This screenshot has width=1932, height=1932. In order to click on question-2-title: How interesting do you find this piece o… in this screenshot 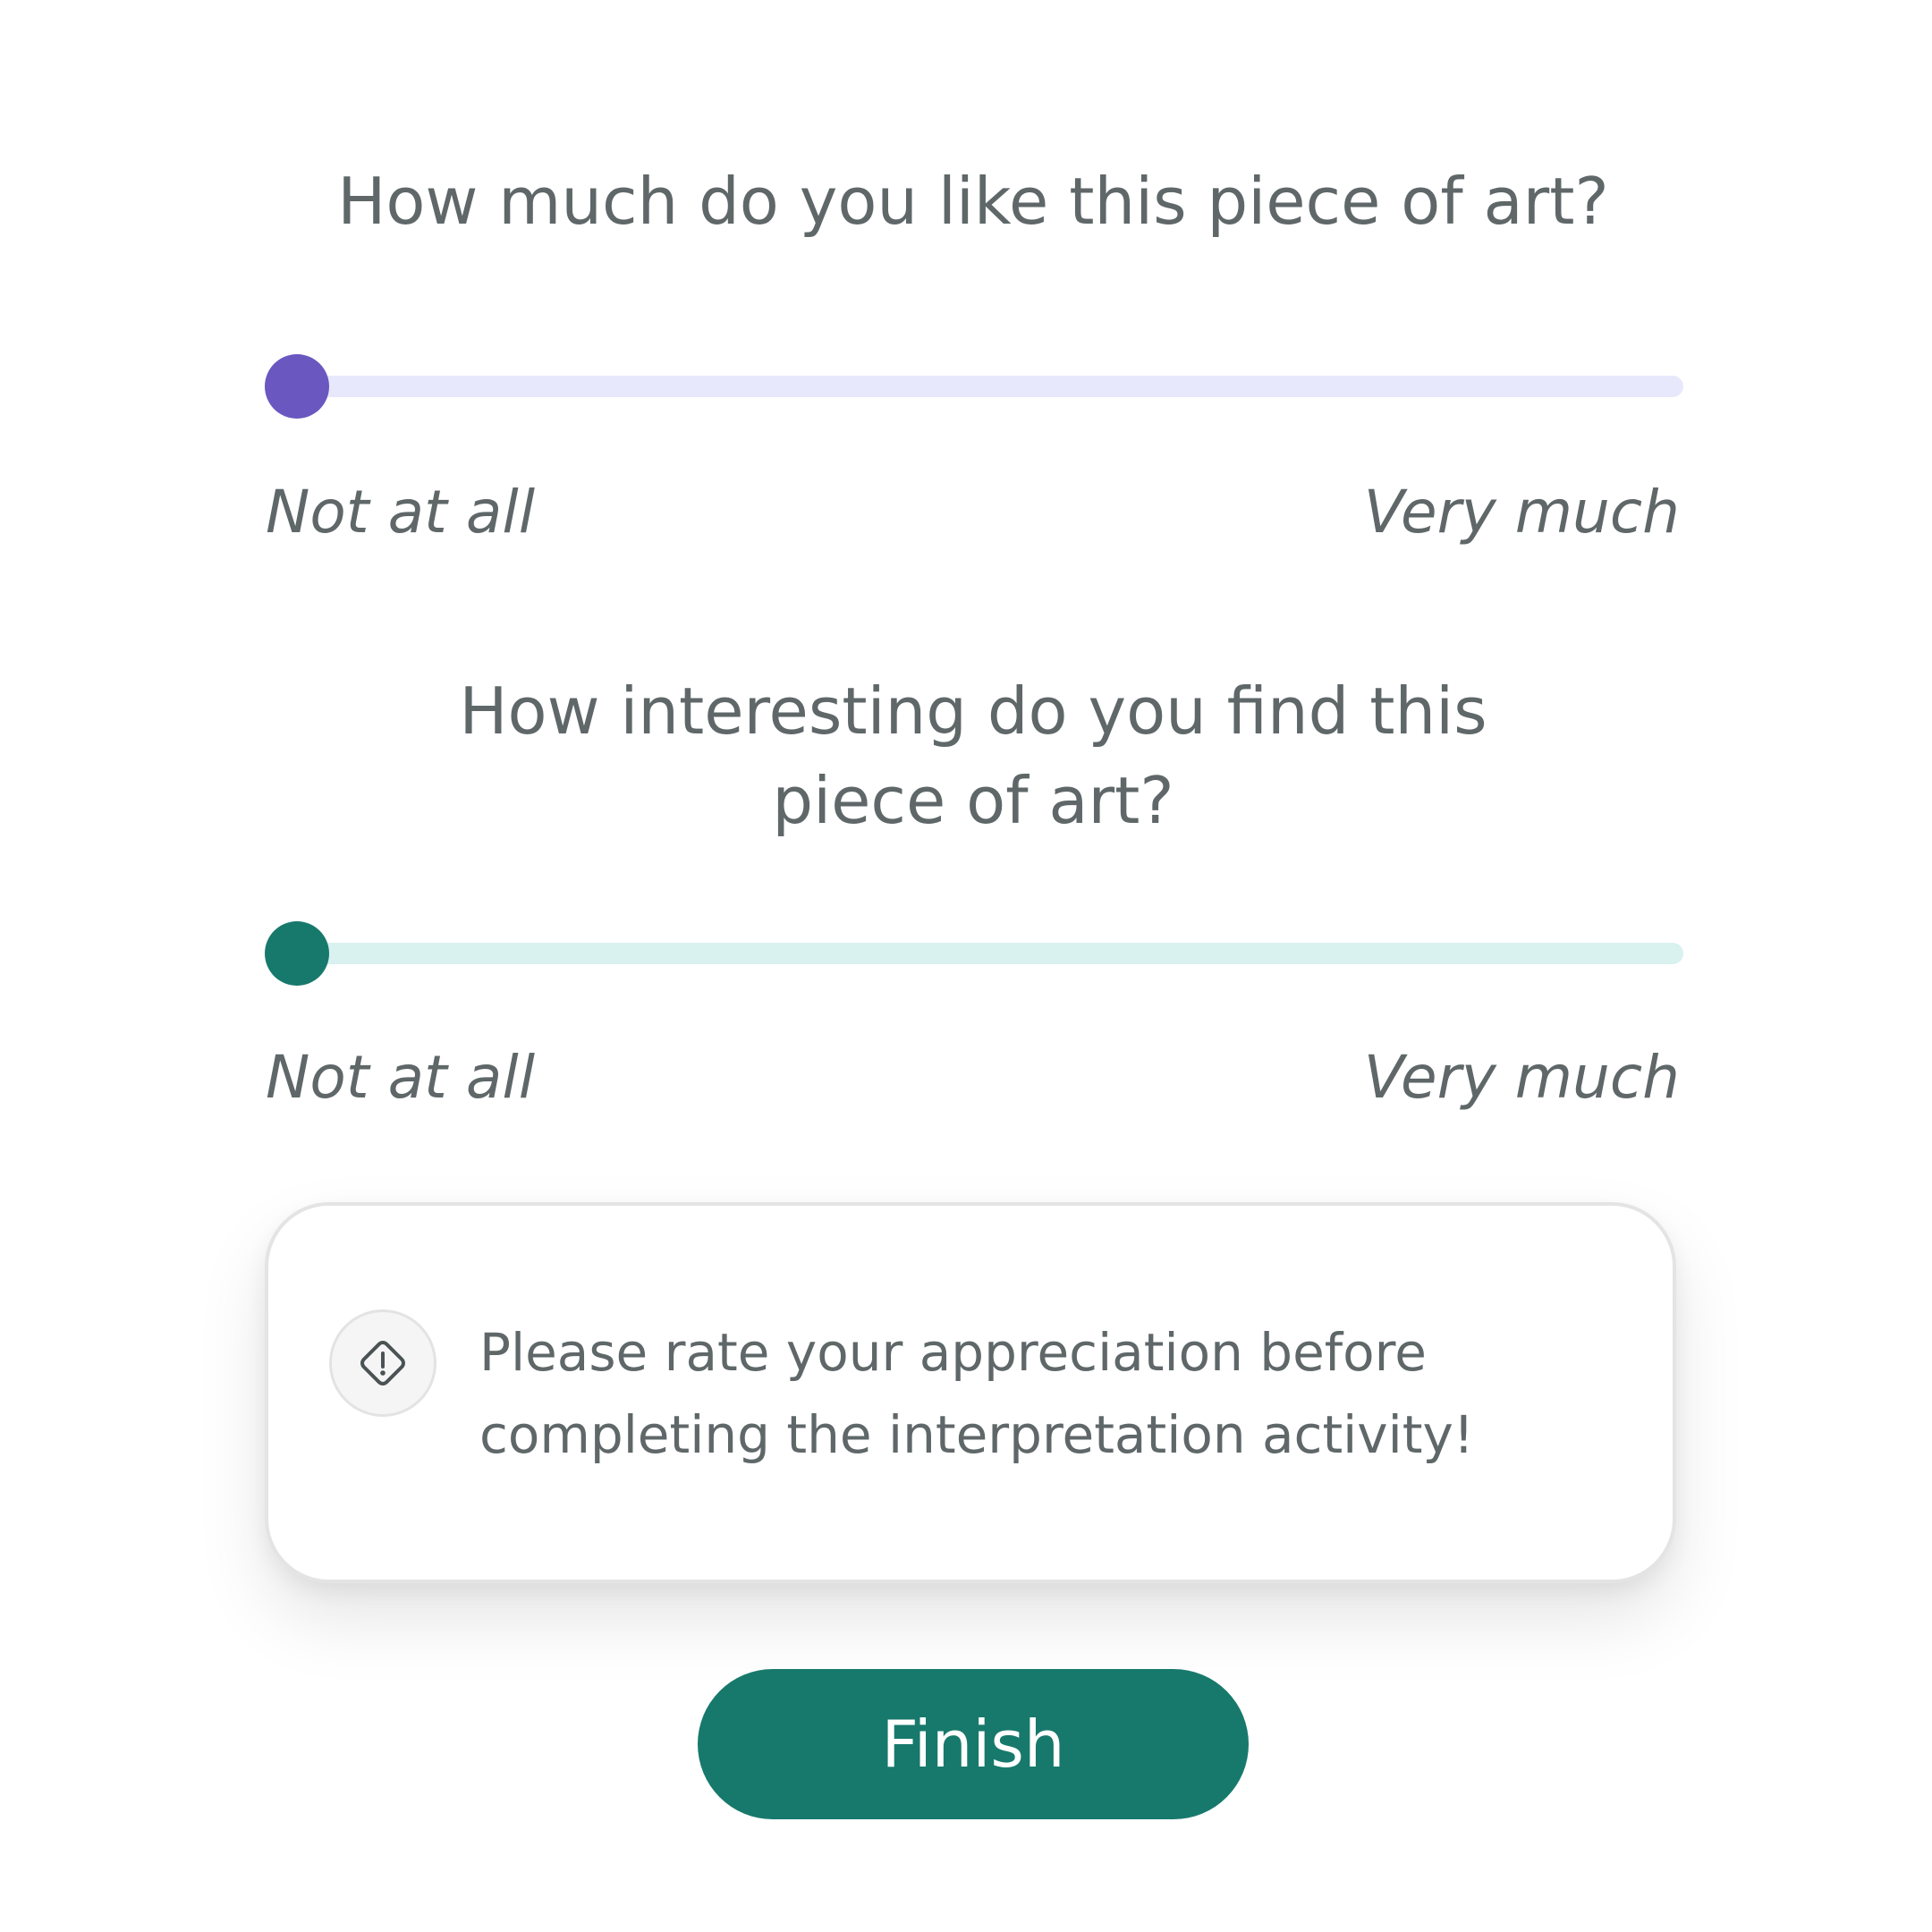, I will do `click(973, 756)`.